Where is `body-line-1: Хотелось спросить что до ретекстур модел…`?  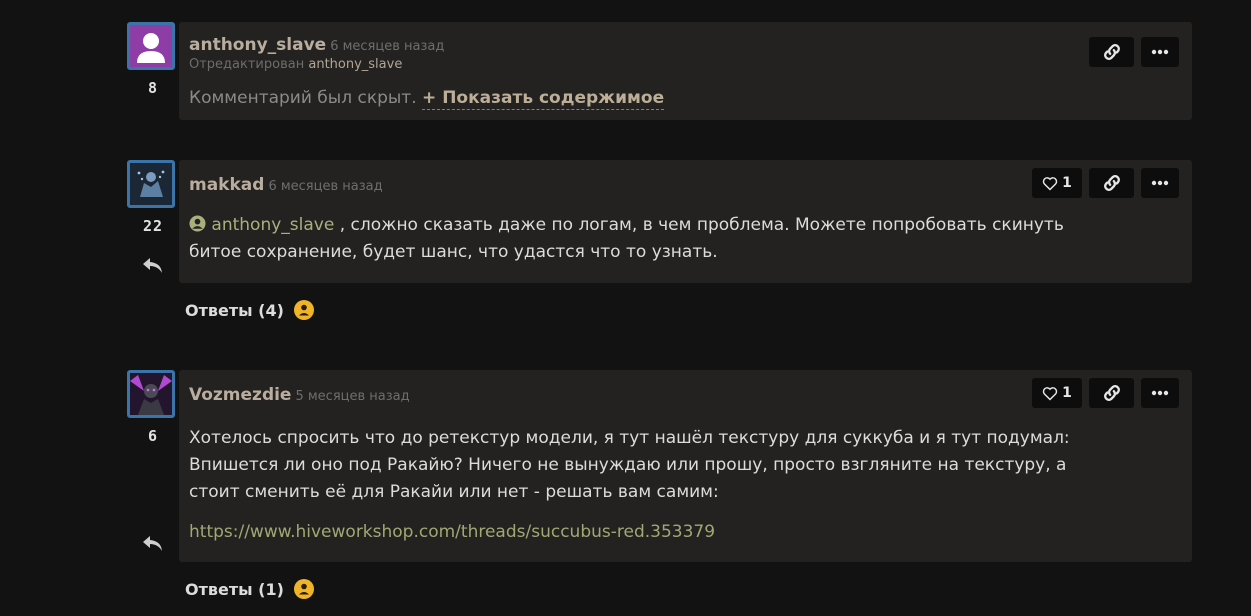
body-line-1: Хотелось спросить что до ретекстур модел… is located at coordinates (629, 438).